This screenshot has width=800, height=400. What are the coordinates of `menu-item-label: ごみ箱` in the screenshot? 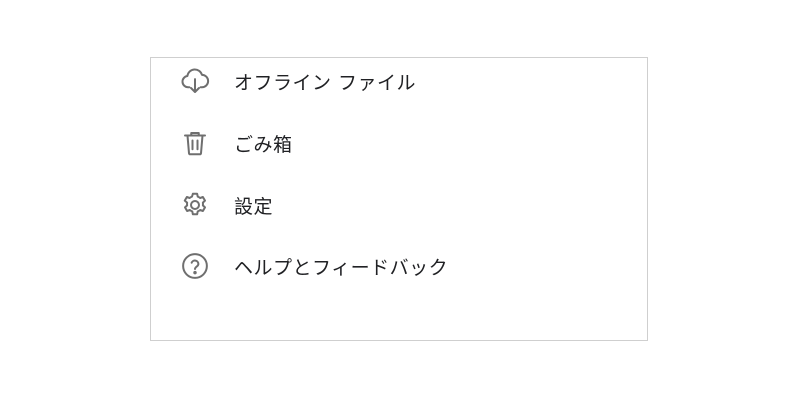 It's located at (263, 144).